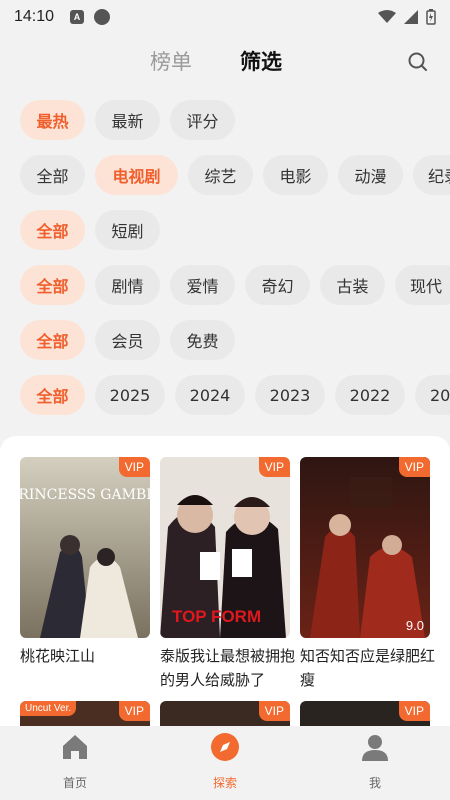  What do you see at coordinates (277, 285) in the screenshot?
I see `chip-genre-fantasy: 奇幻` at bounding box center [277, 285].